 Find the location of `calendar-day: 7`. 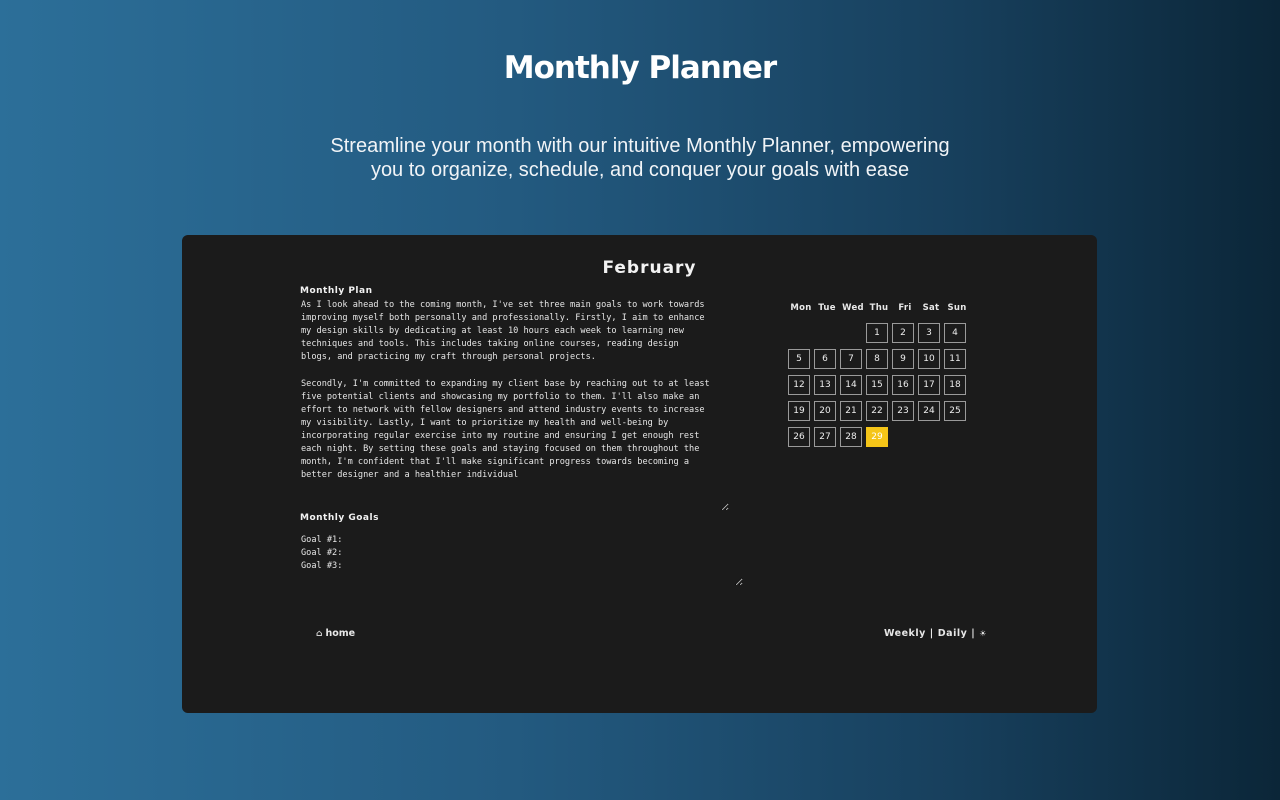

calendar-day: 7 is located at coordinates (851, 359).